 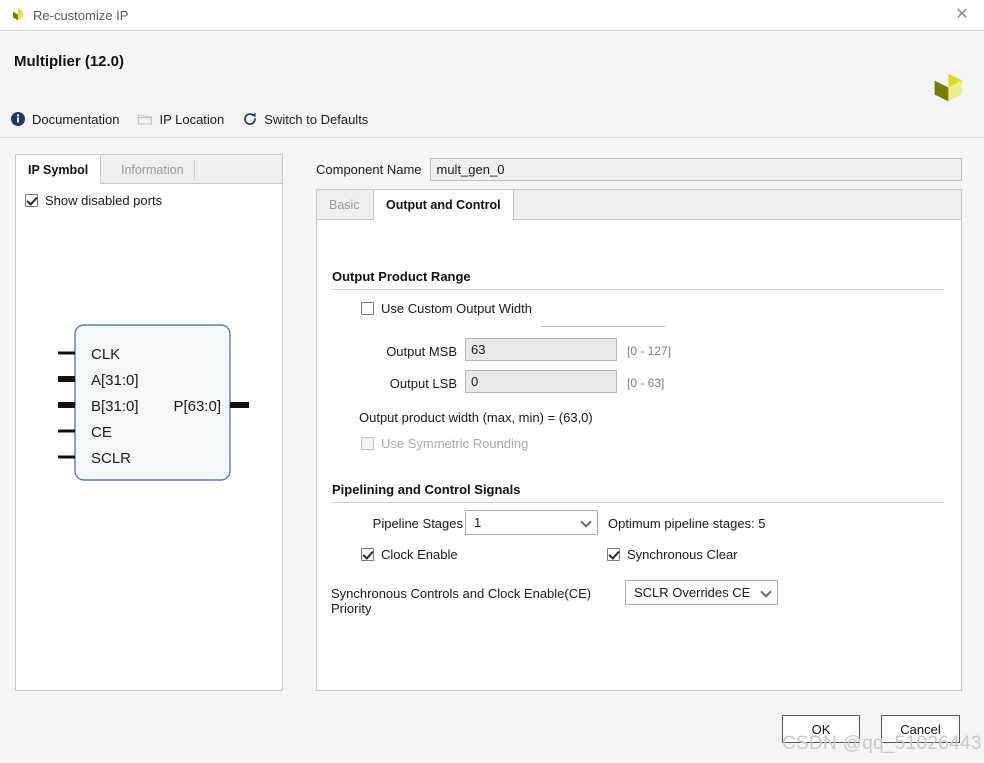 What do you see at coordinates (492, 15) in the screenshot?
I see `title-bar: Re-customize IP ✕` at bounding box center [492, 15].